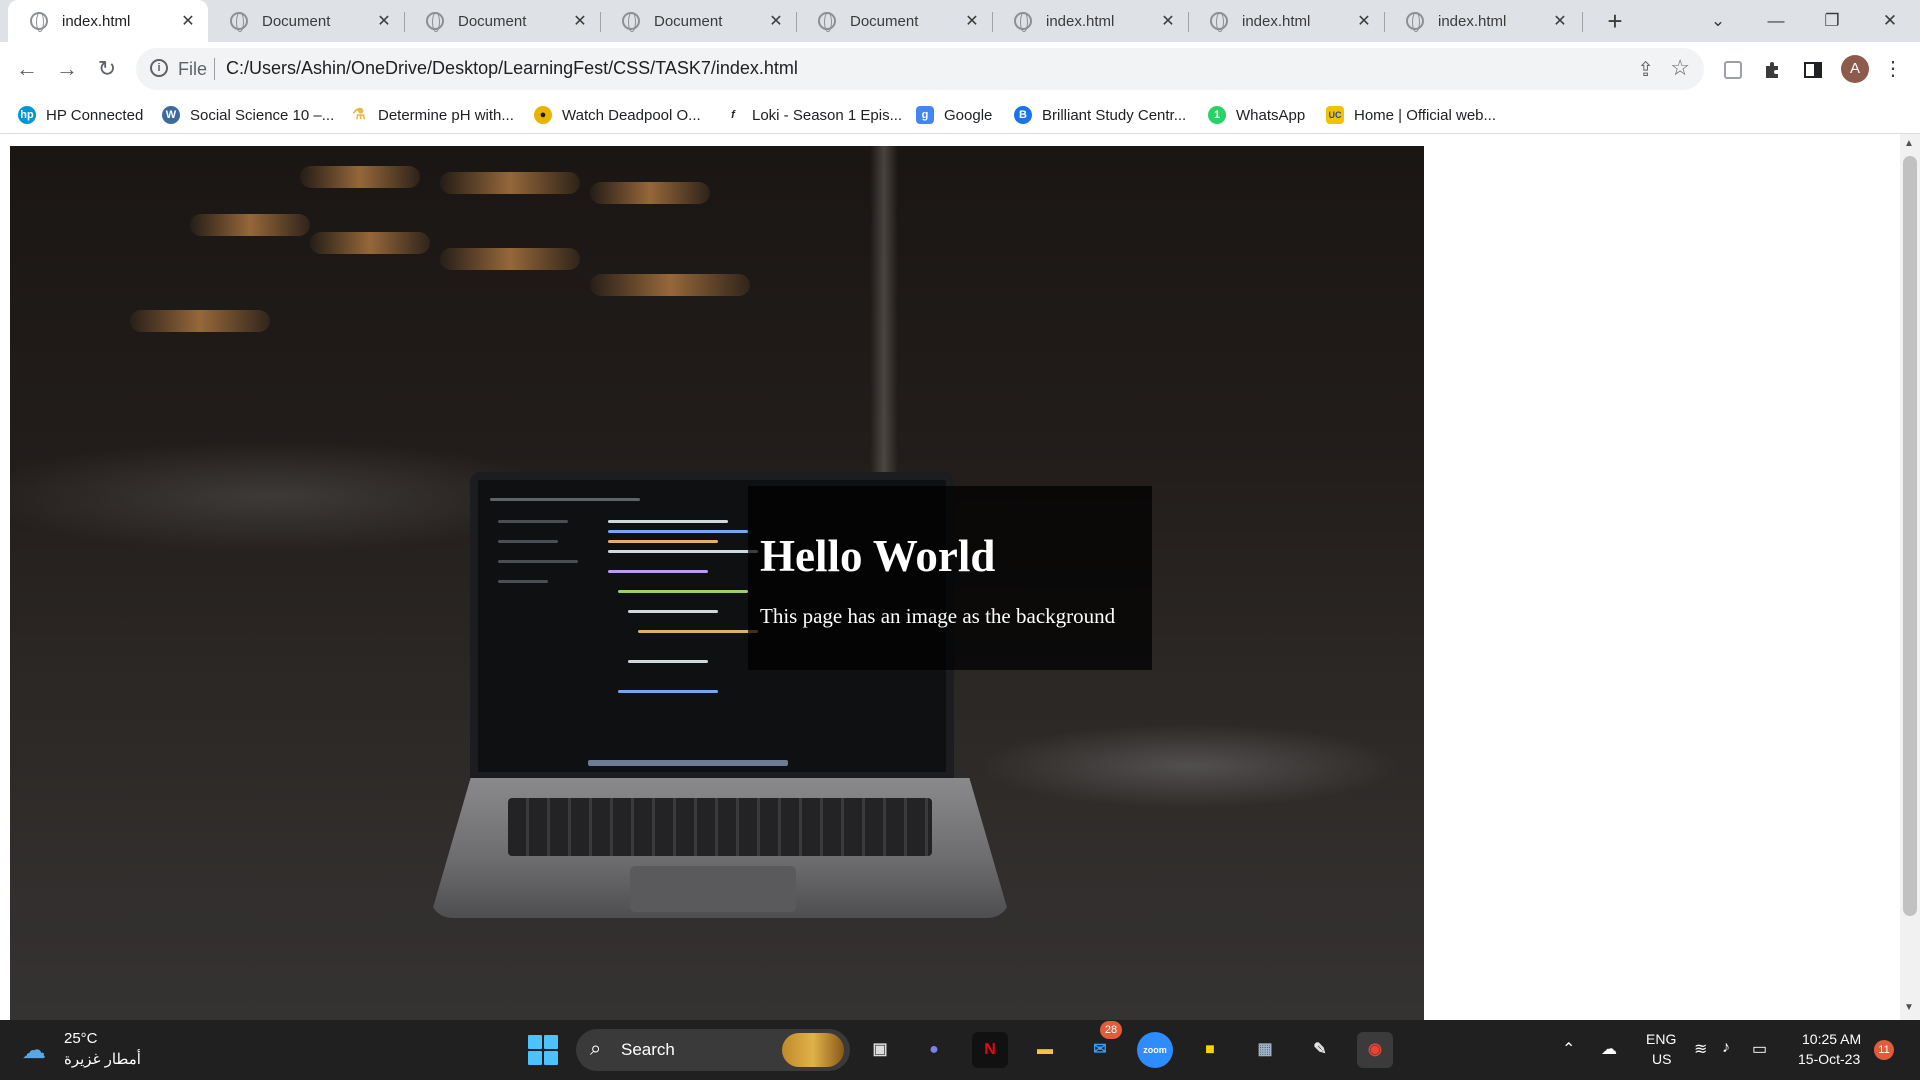 The height and width of the screenshot is (1080, 1920). Describe the element at coordinates (1759, 1049) in the screenshot. I see `battery-icon: ▭` at that location.